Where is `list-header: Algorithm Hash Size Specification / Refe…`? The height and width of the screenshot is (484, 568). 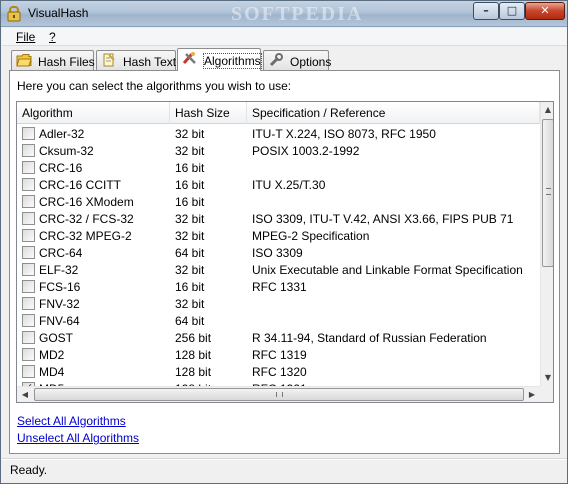
list-header: Algorithm Hash Size Specification / Refe… is located at coordinates (278, 113).